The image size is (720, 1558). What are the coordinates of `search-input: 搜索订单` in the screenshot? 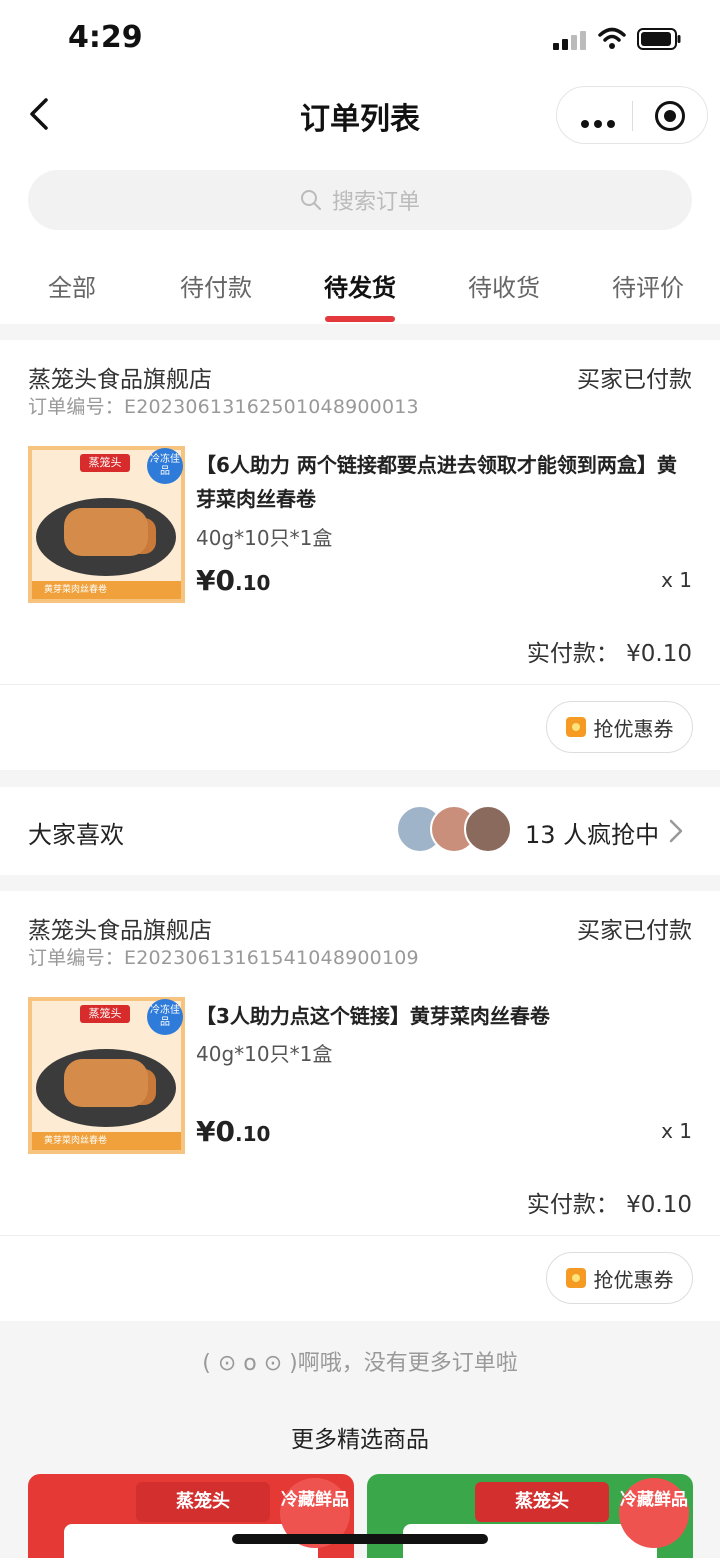 It's located at (360, 200).